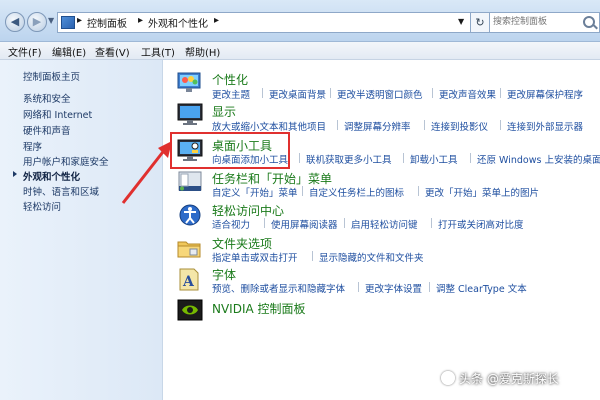 The width and height of the screenshot is (600, 400). What do you see at coordinates (190, 82) in the screenshot?
I see `personalization-icon` at bounding box center [190, 82].